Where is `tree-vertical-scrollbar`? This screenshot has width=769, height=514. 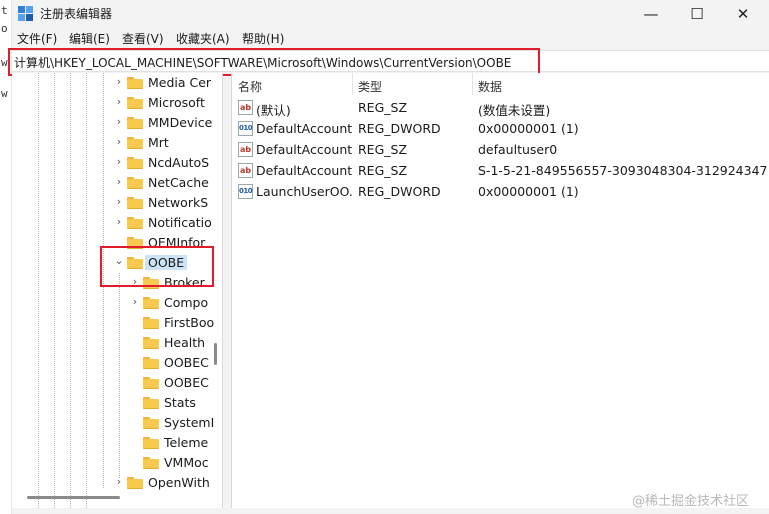 tree-vertical-scrollbar is located at coordinates (215, 354).